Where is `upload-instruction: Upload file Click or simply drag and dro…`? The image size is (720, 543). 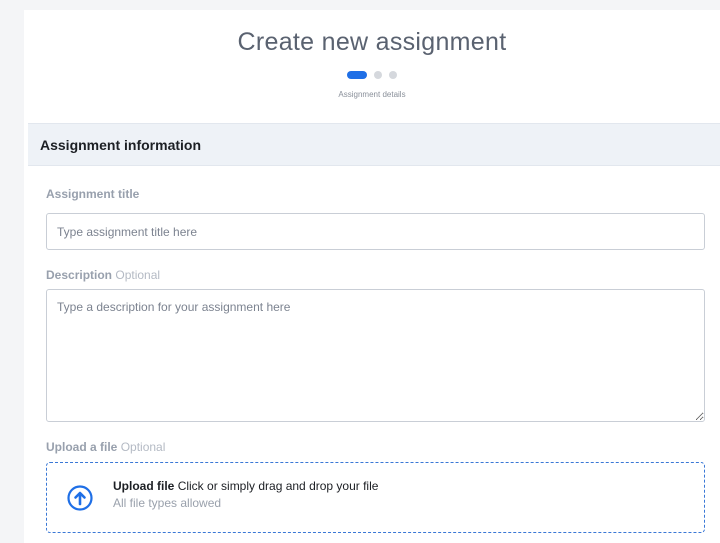
upload-instruction: Upload file Click or simply drag and dro… is located at coordinates (245, 486).